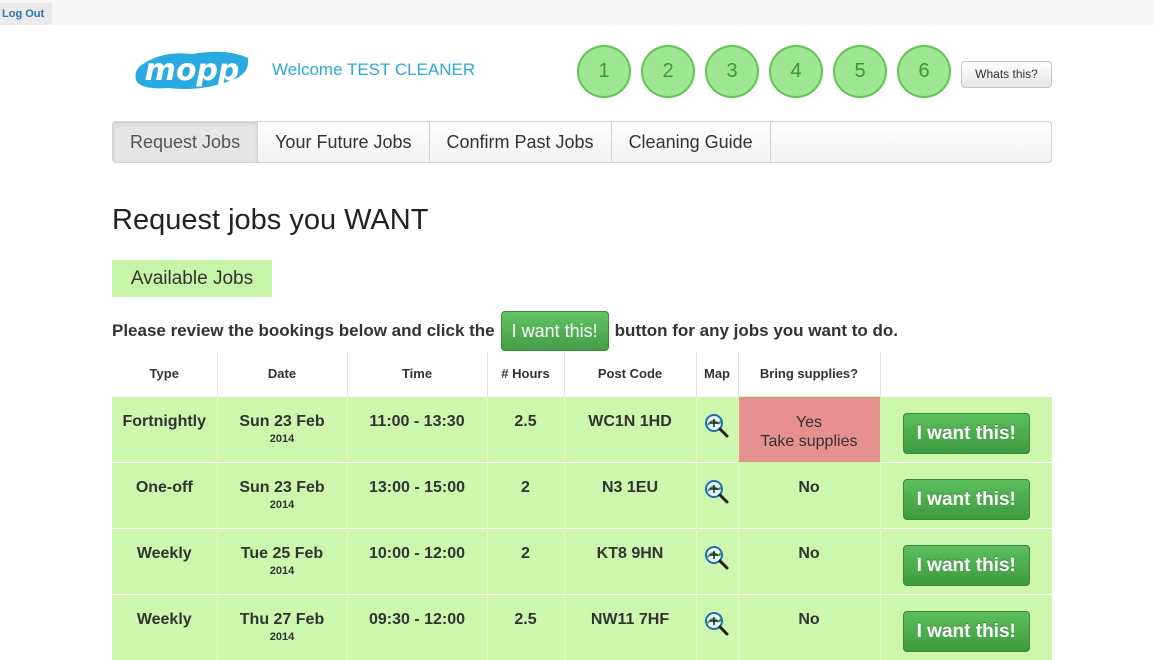 This screenshot has height=660, width=1154. I want to click on cell-postcode: NW11 7HF, so click(629, 626).